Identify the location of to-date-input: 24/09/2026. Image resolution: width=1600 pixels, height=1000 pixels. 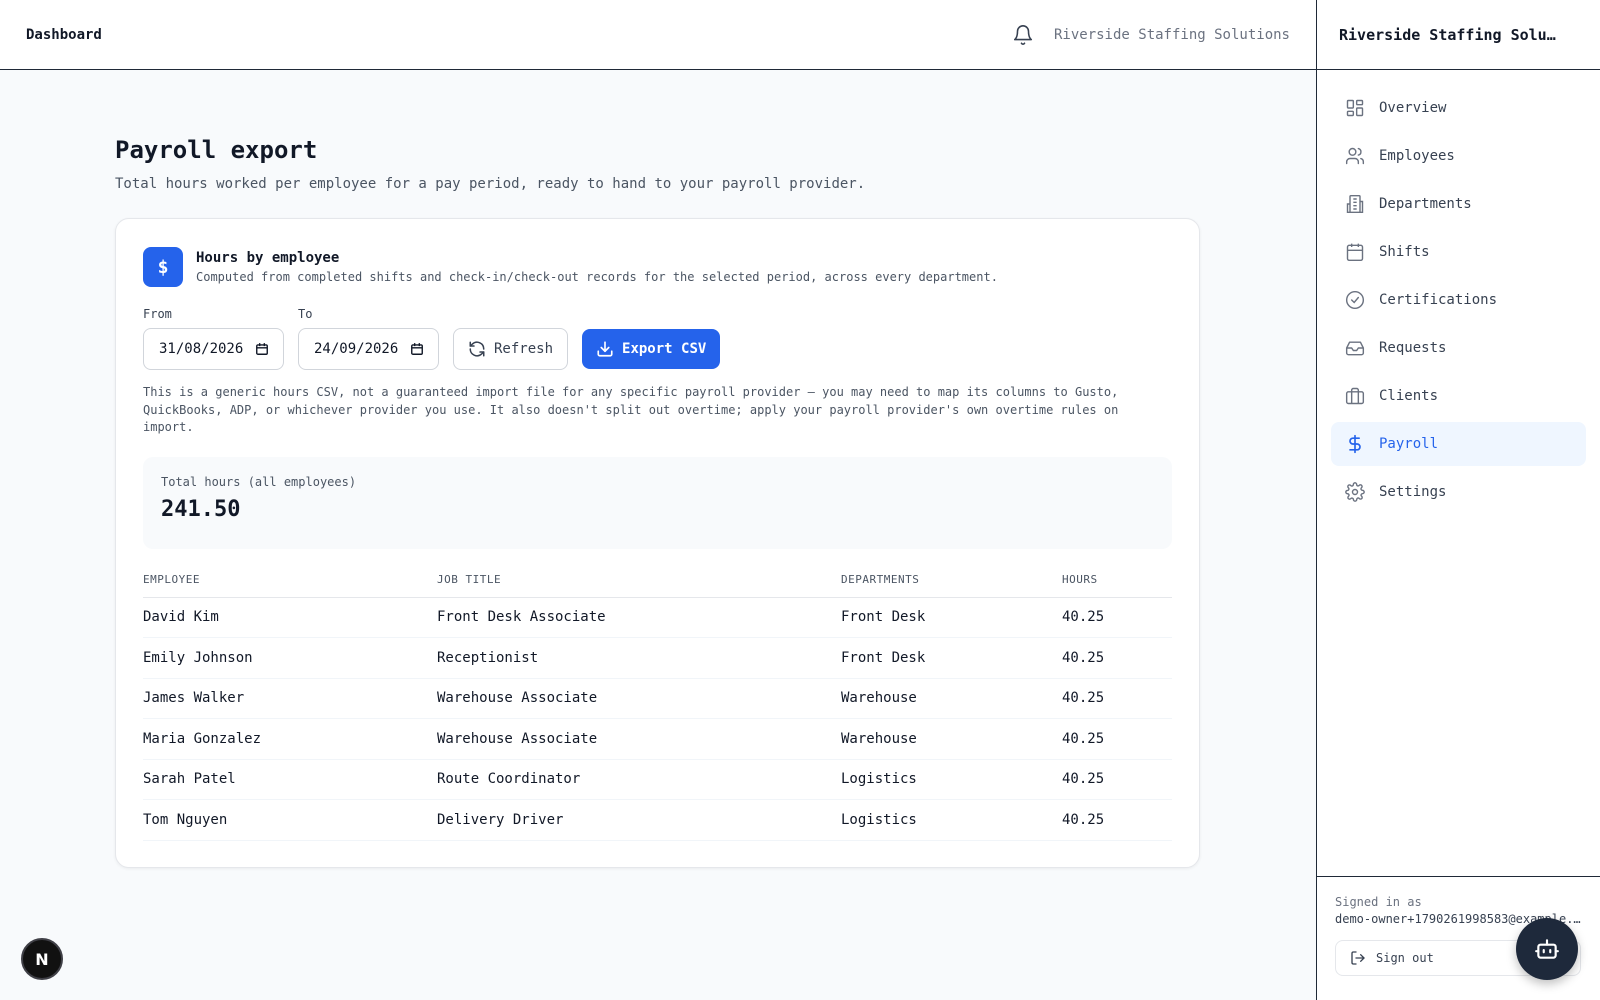
(368, 349).